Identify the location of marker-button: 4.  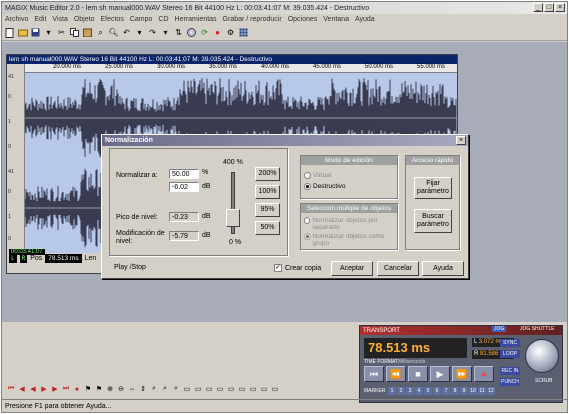
(419, 391).